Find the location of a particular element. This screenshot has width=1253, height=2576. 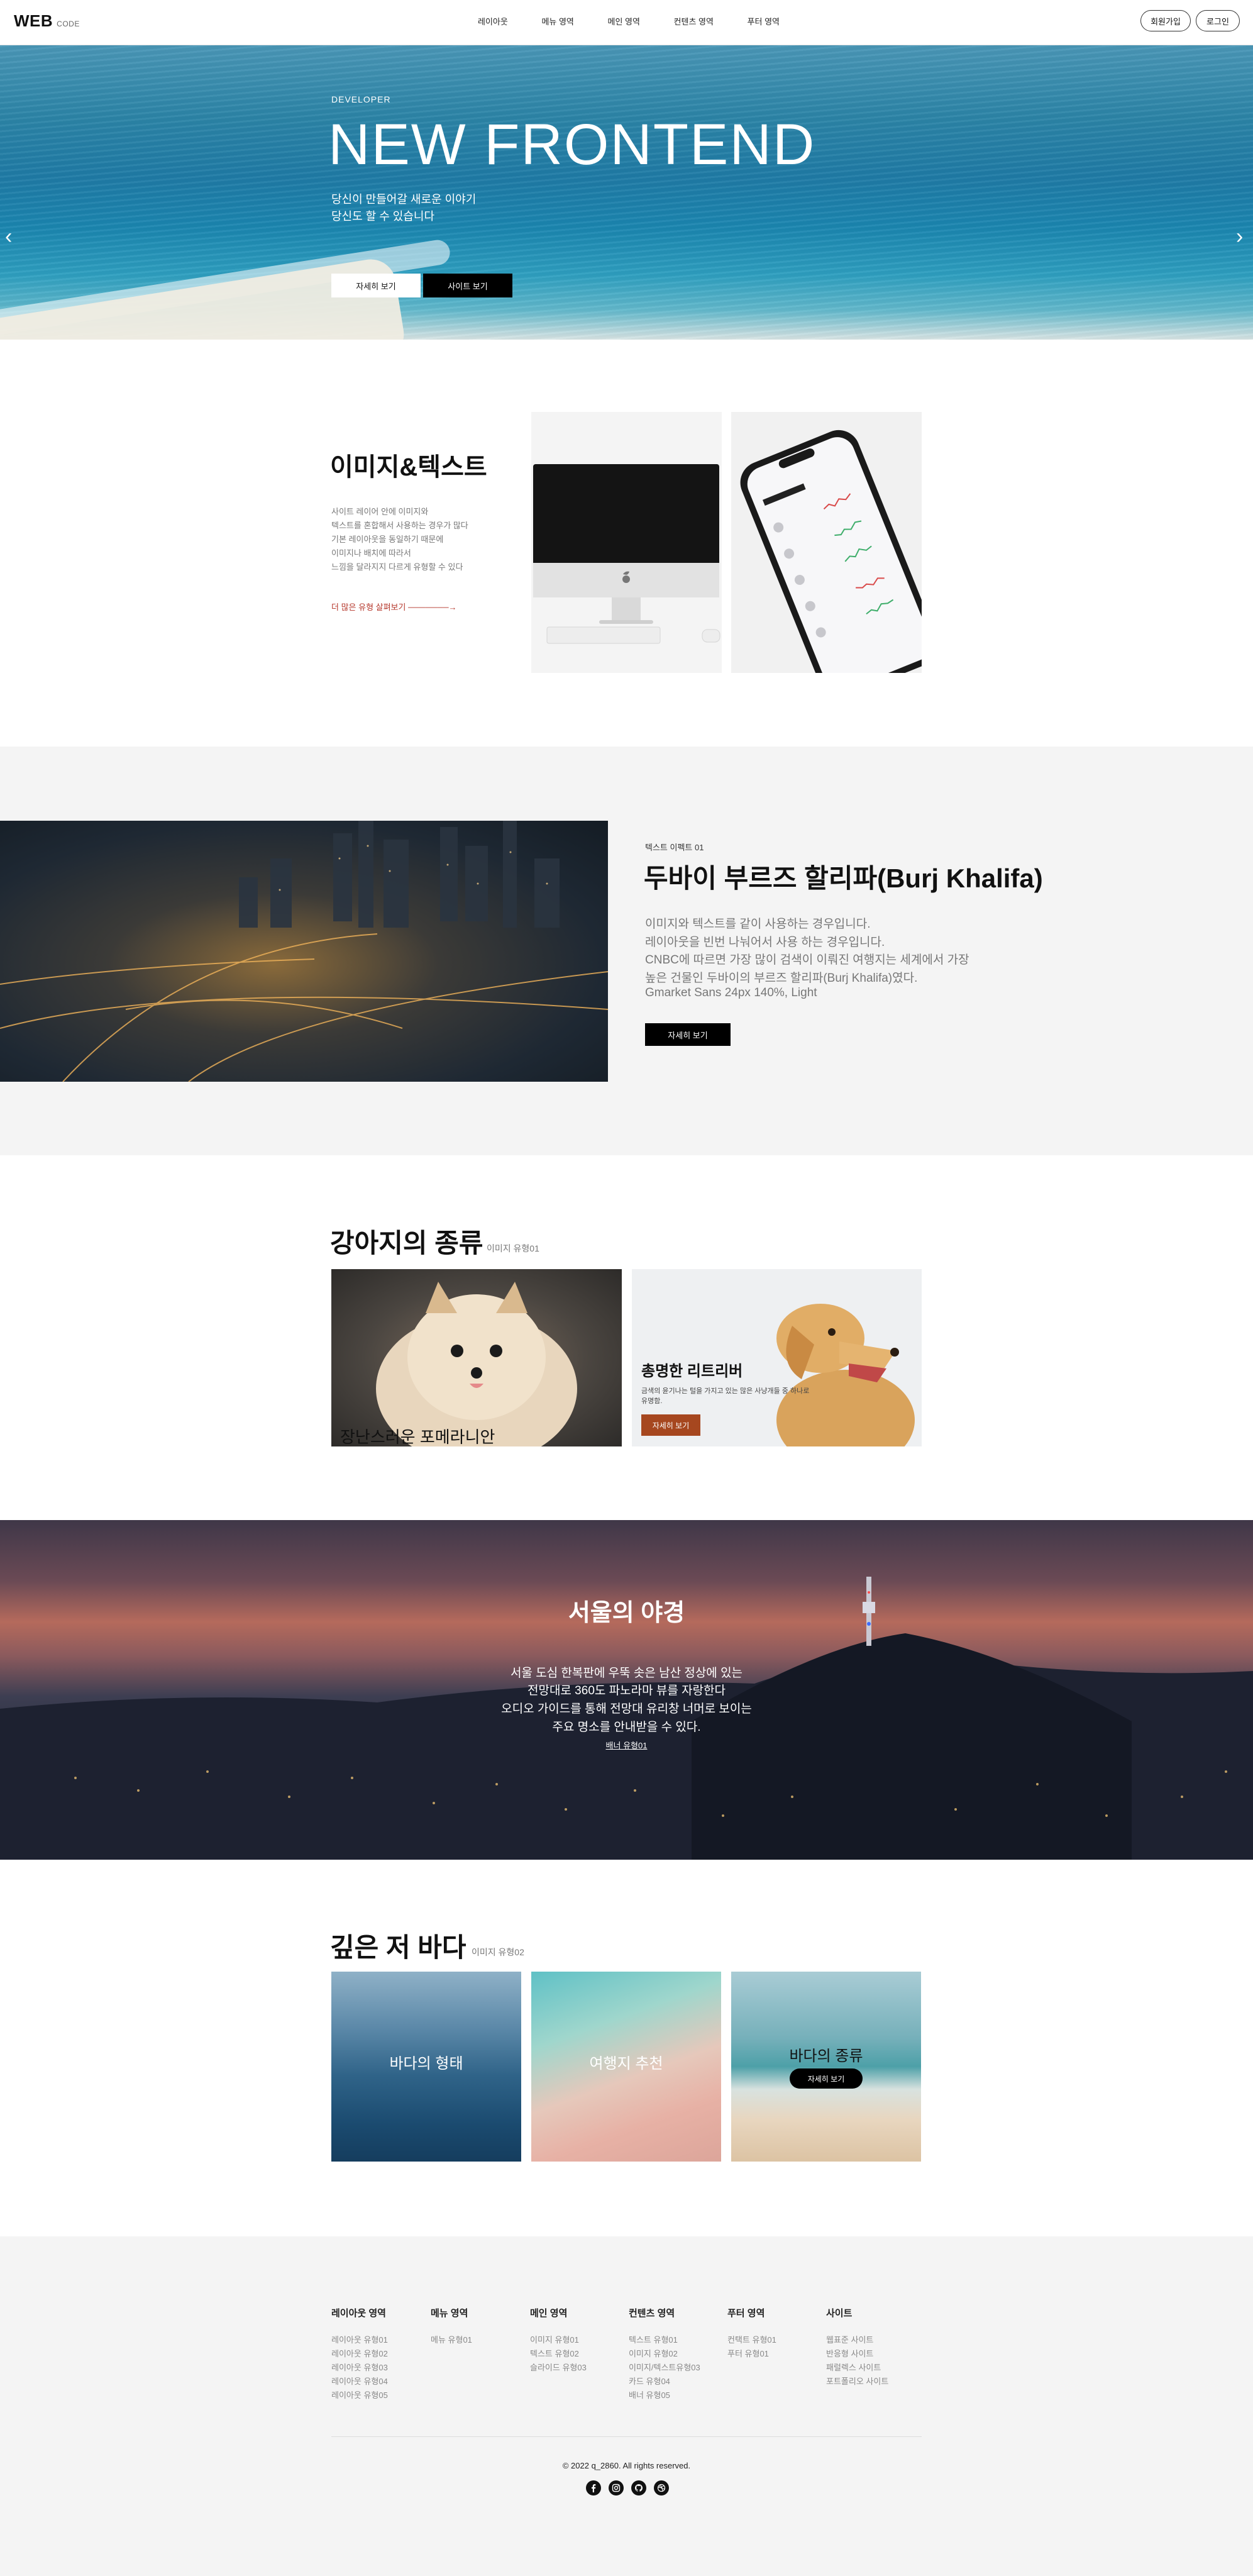

imac-image is located at coordinates (626, 542).